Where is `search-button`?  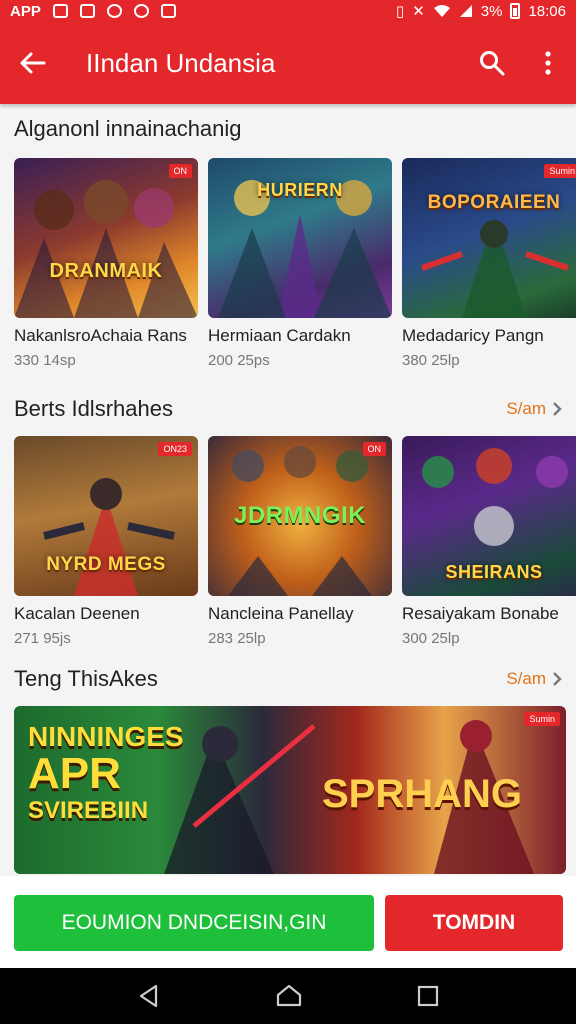
search-button is located at coordinates (492, 63).